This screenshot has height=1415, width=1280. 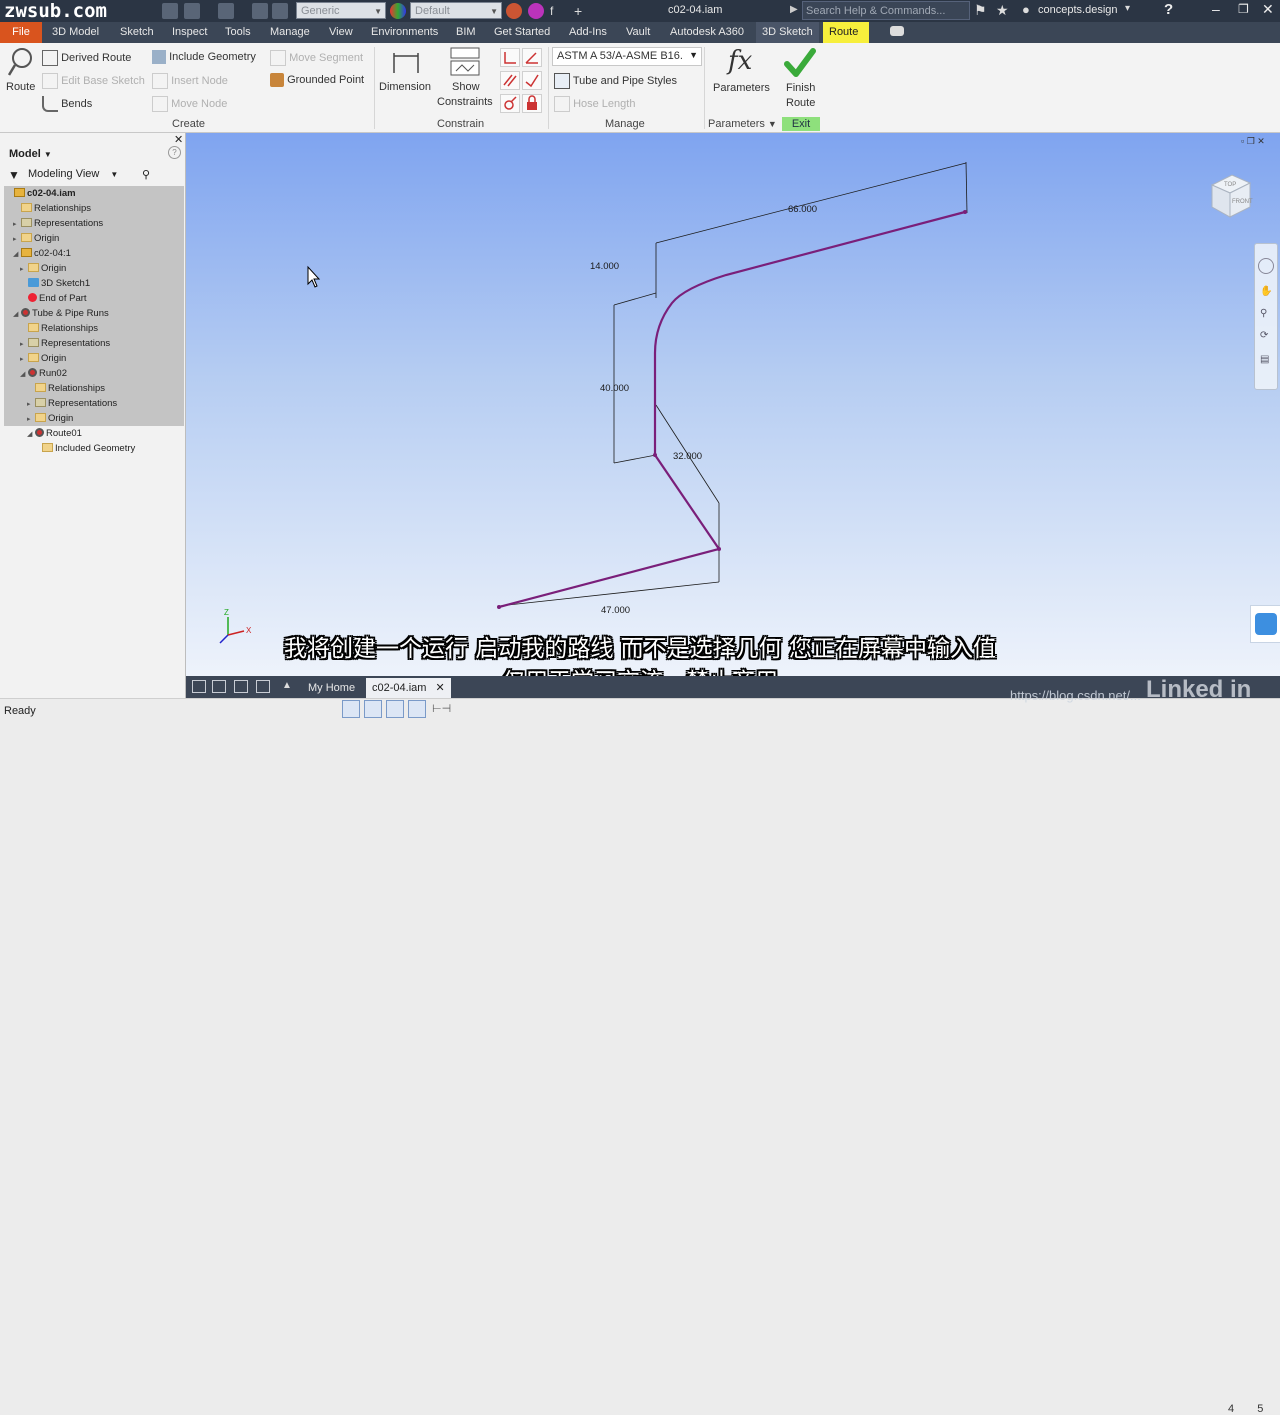 I want to click on tab-tools: Tools, so click(x=238, y=32).